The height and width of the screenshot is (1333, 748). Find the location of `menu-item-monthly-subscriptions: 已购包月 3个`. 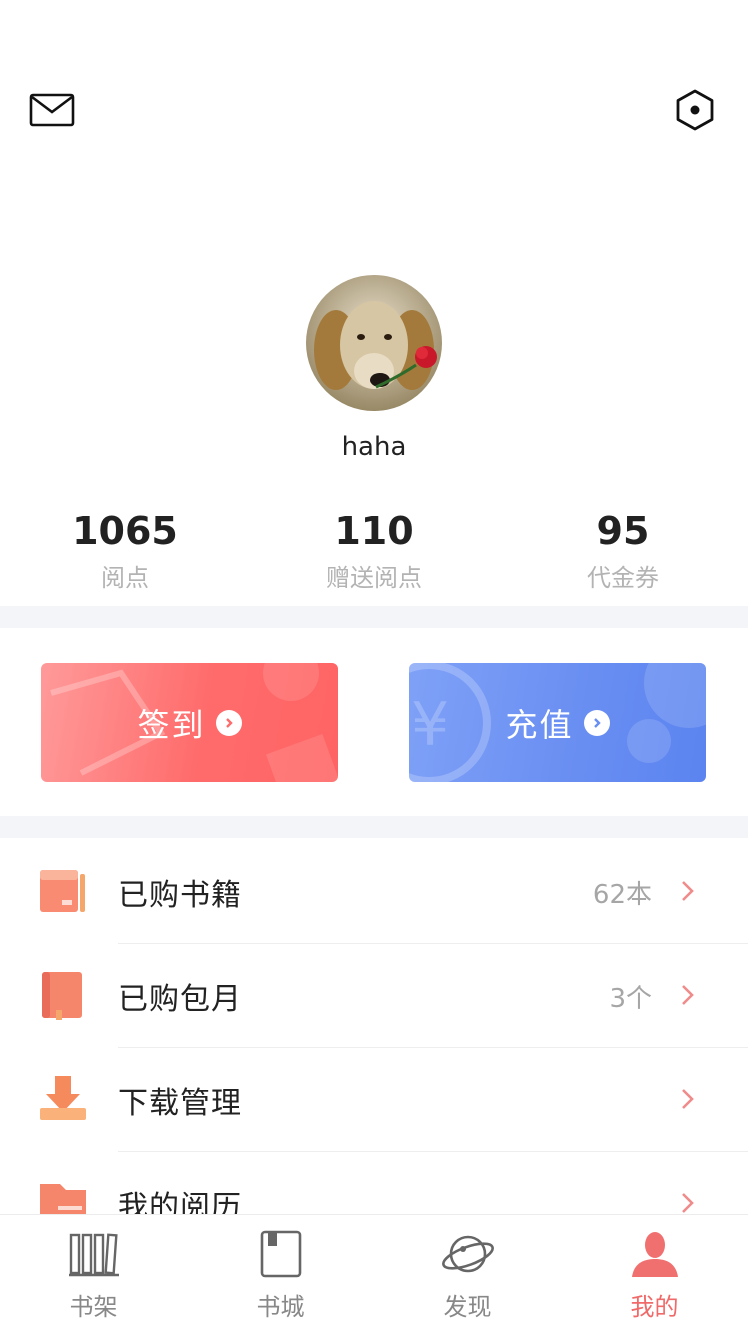

menu-item-monthly-subscriptions: 已购包月 3个 is located at coordinates (374, 996).